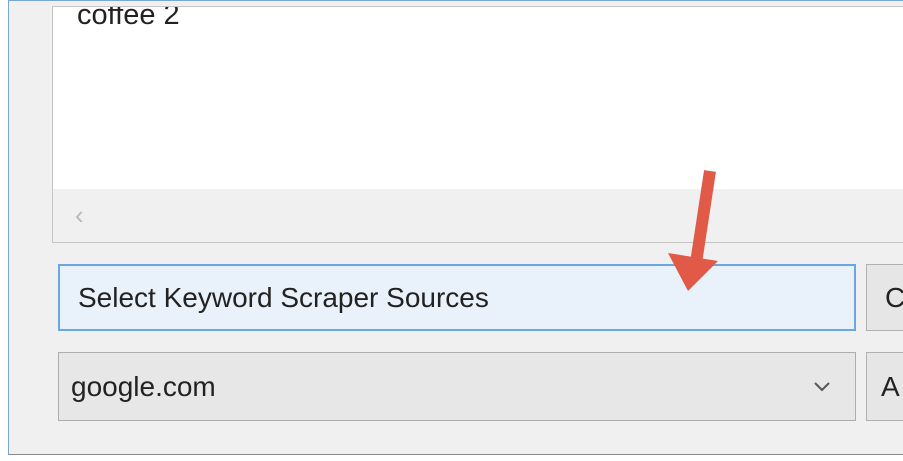 The width and height of the screenshot is (903, 461). I want to click on partial-right-button-bottom: A, so click(884, 386).